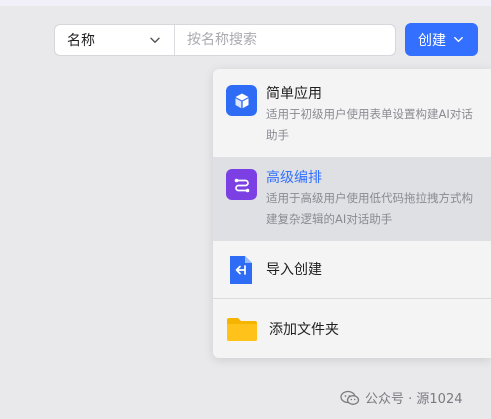  I want to click on menu-item-import-create: 导入创建, so click(352, 269).